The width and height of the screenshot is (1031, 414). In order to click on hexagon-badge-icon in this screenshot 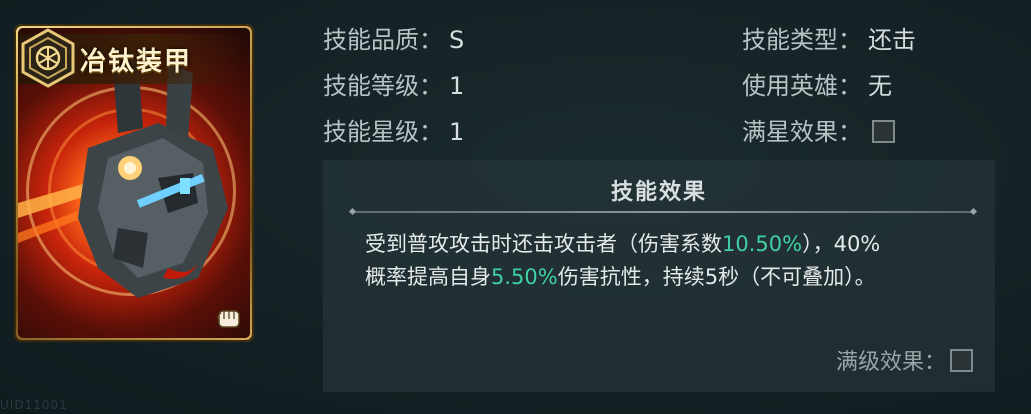, I will do `click(48, 58)`.